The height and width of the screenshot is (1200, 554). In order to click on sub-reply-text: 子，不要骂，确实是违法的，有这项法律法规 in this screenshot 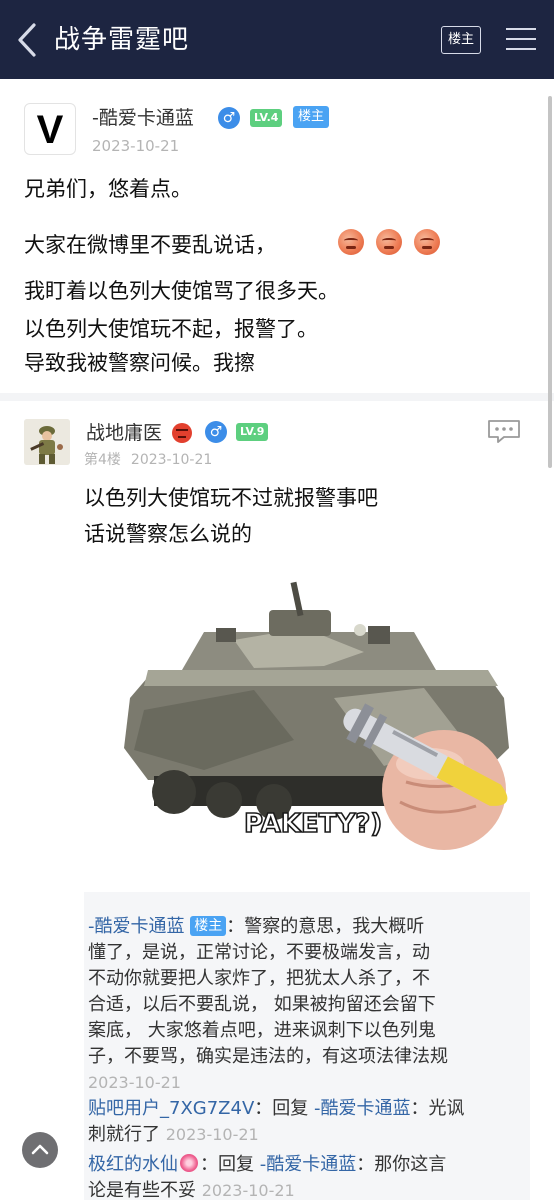, I will do `click(268, 1056)`.